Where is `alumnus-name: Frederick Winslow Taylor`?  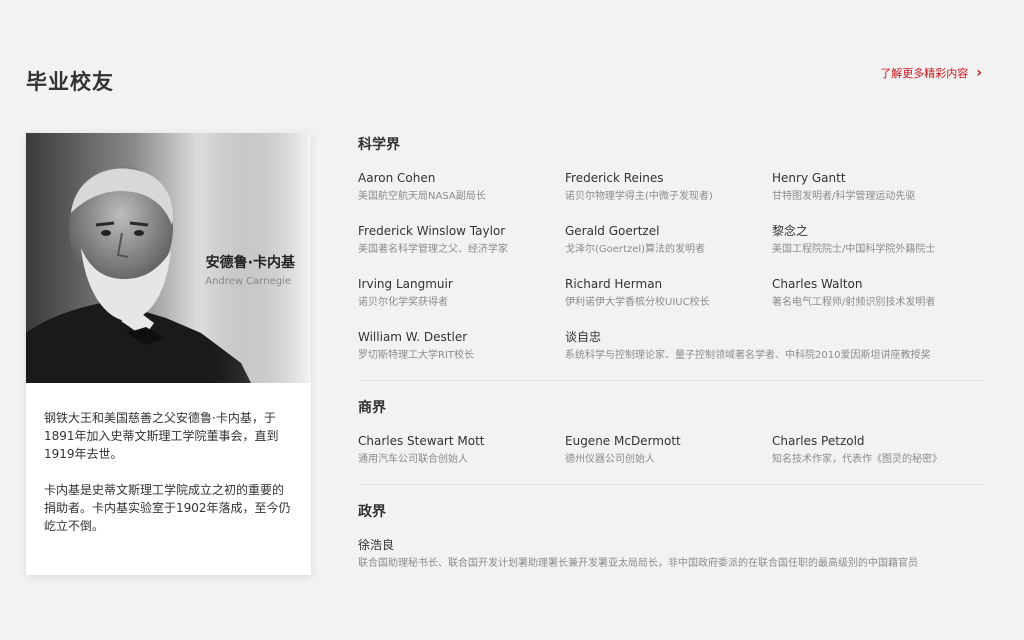
alumnus-name: Frederick Winslow Taylor is located at coordinates (432, 231).